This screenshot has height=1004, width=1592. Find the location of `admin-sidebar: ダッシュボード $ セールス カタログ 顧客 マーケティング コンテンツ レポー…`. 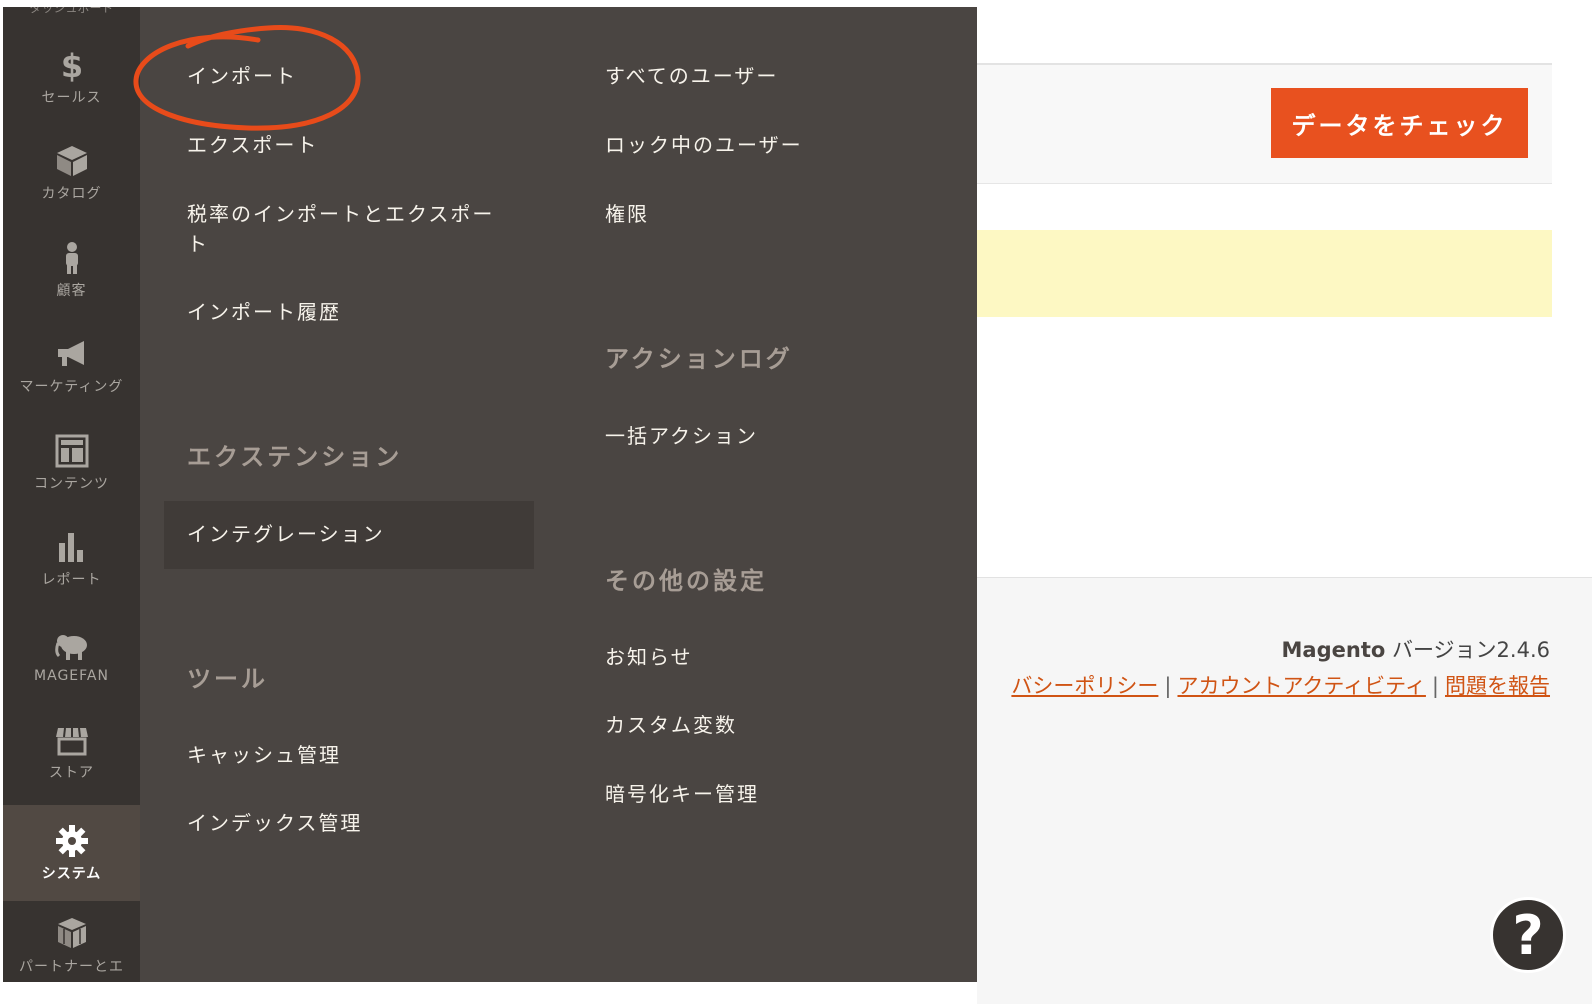

admin-sidebar: ダッシュボード $ セールス カタログ 顧客 マーケティング コンテンツ レポー… is located at coordinates (71, 494).